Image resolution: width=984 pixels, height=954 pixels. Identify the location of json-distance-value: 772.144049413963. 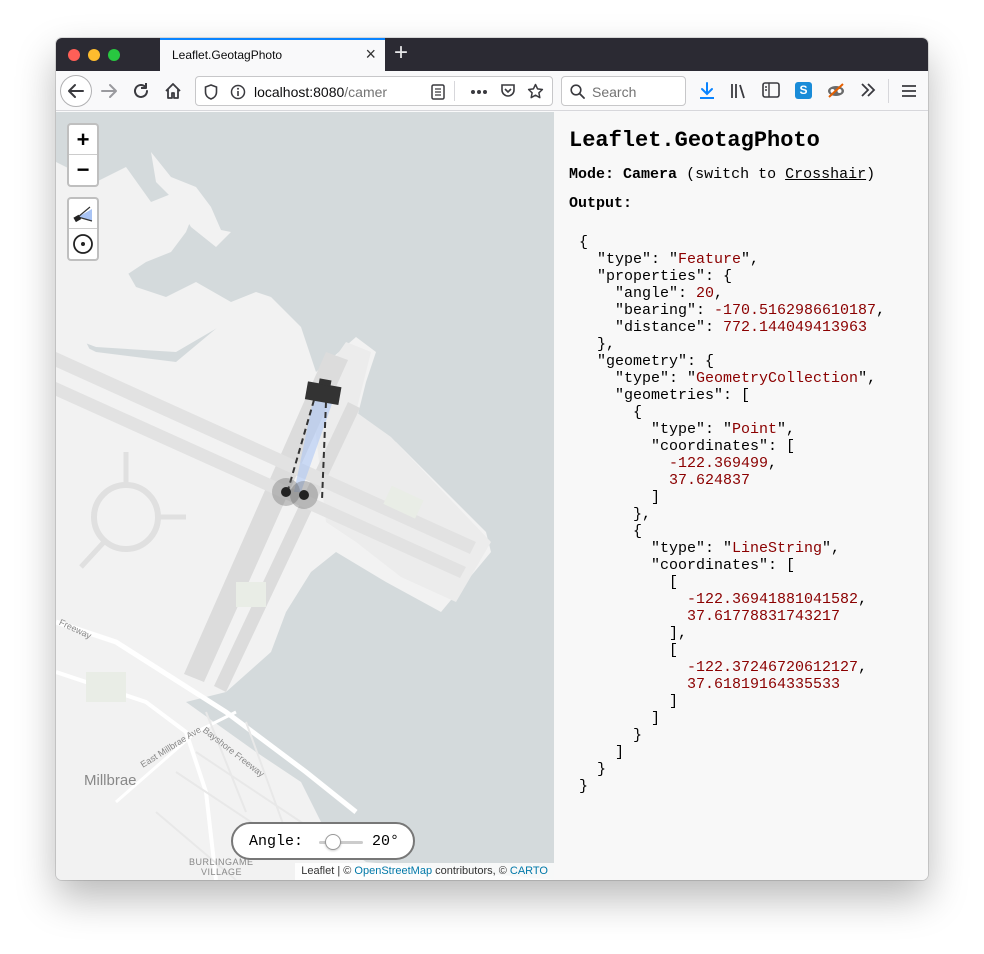
(795, 327).